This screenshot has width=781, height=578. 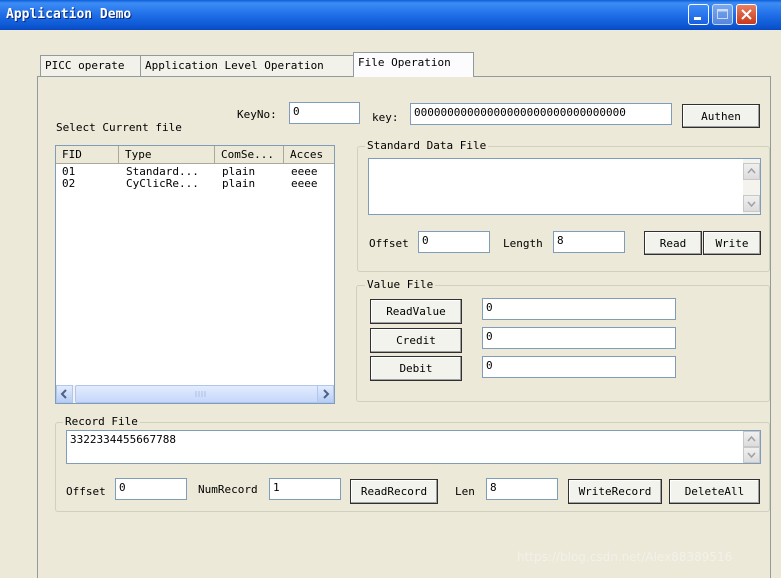 What do you see at coordinates (304, 183) in the screenshot?
I see `cell-access: eeee` at bounding box center [304, 183].